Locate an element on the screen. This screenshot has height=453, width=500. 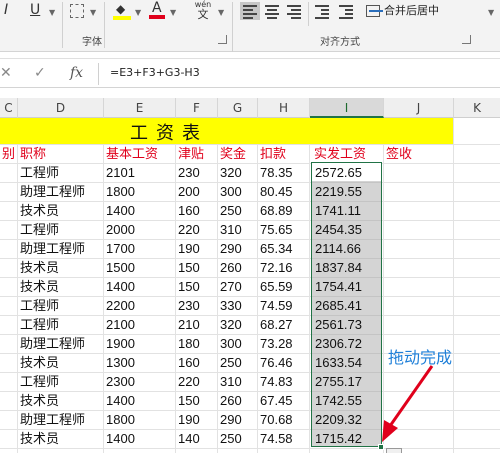
table-cell: 68.89 is located at coordinates (283, 210).